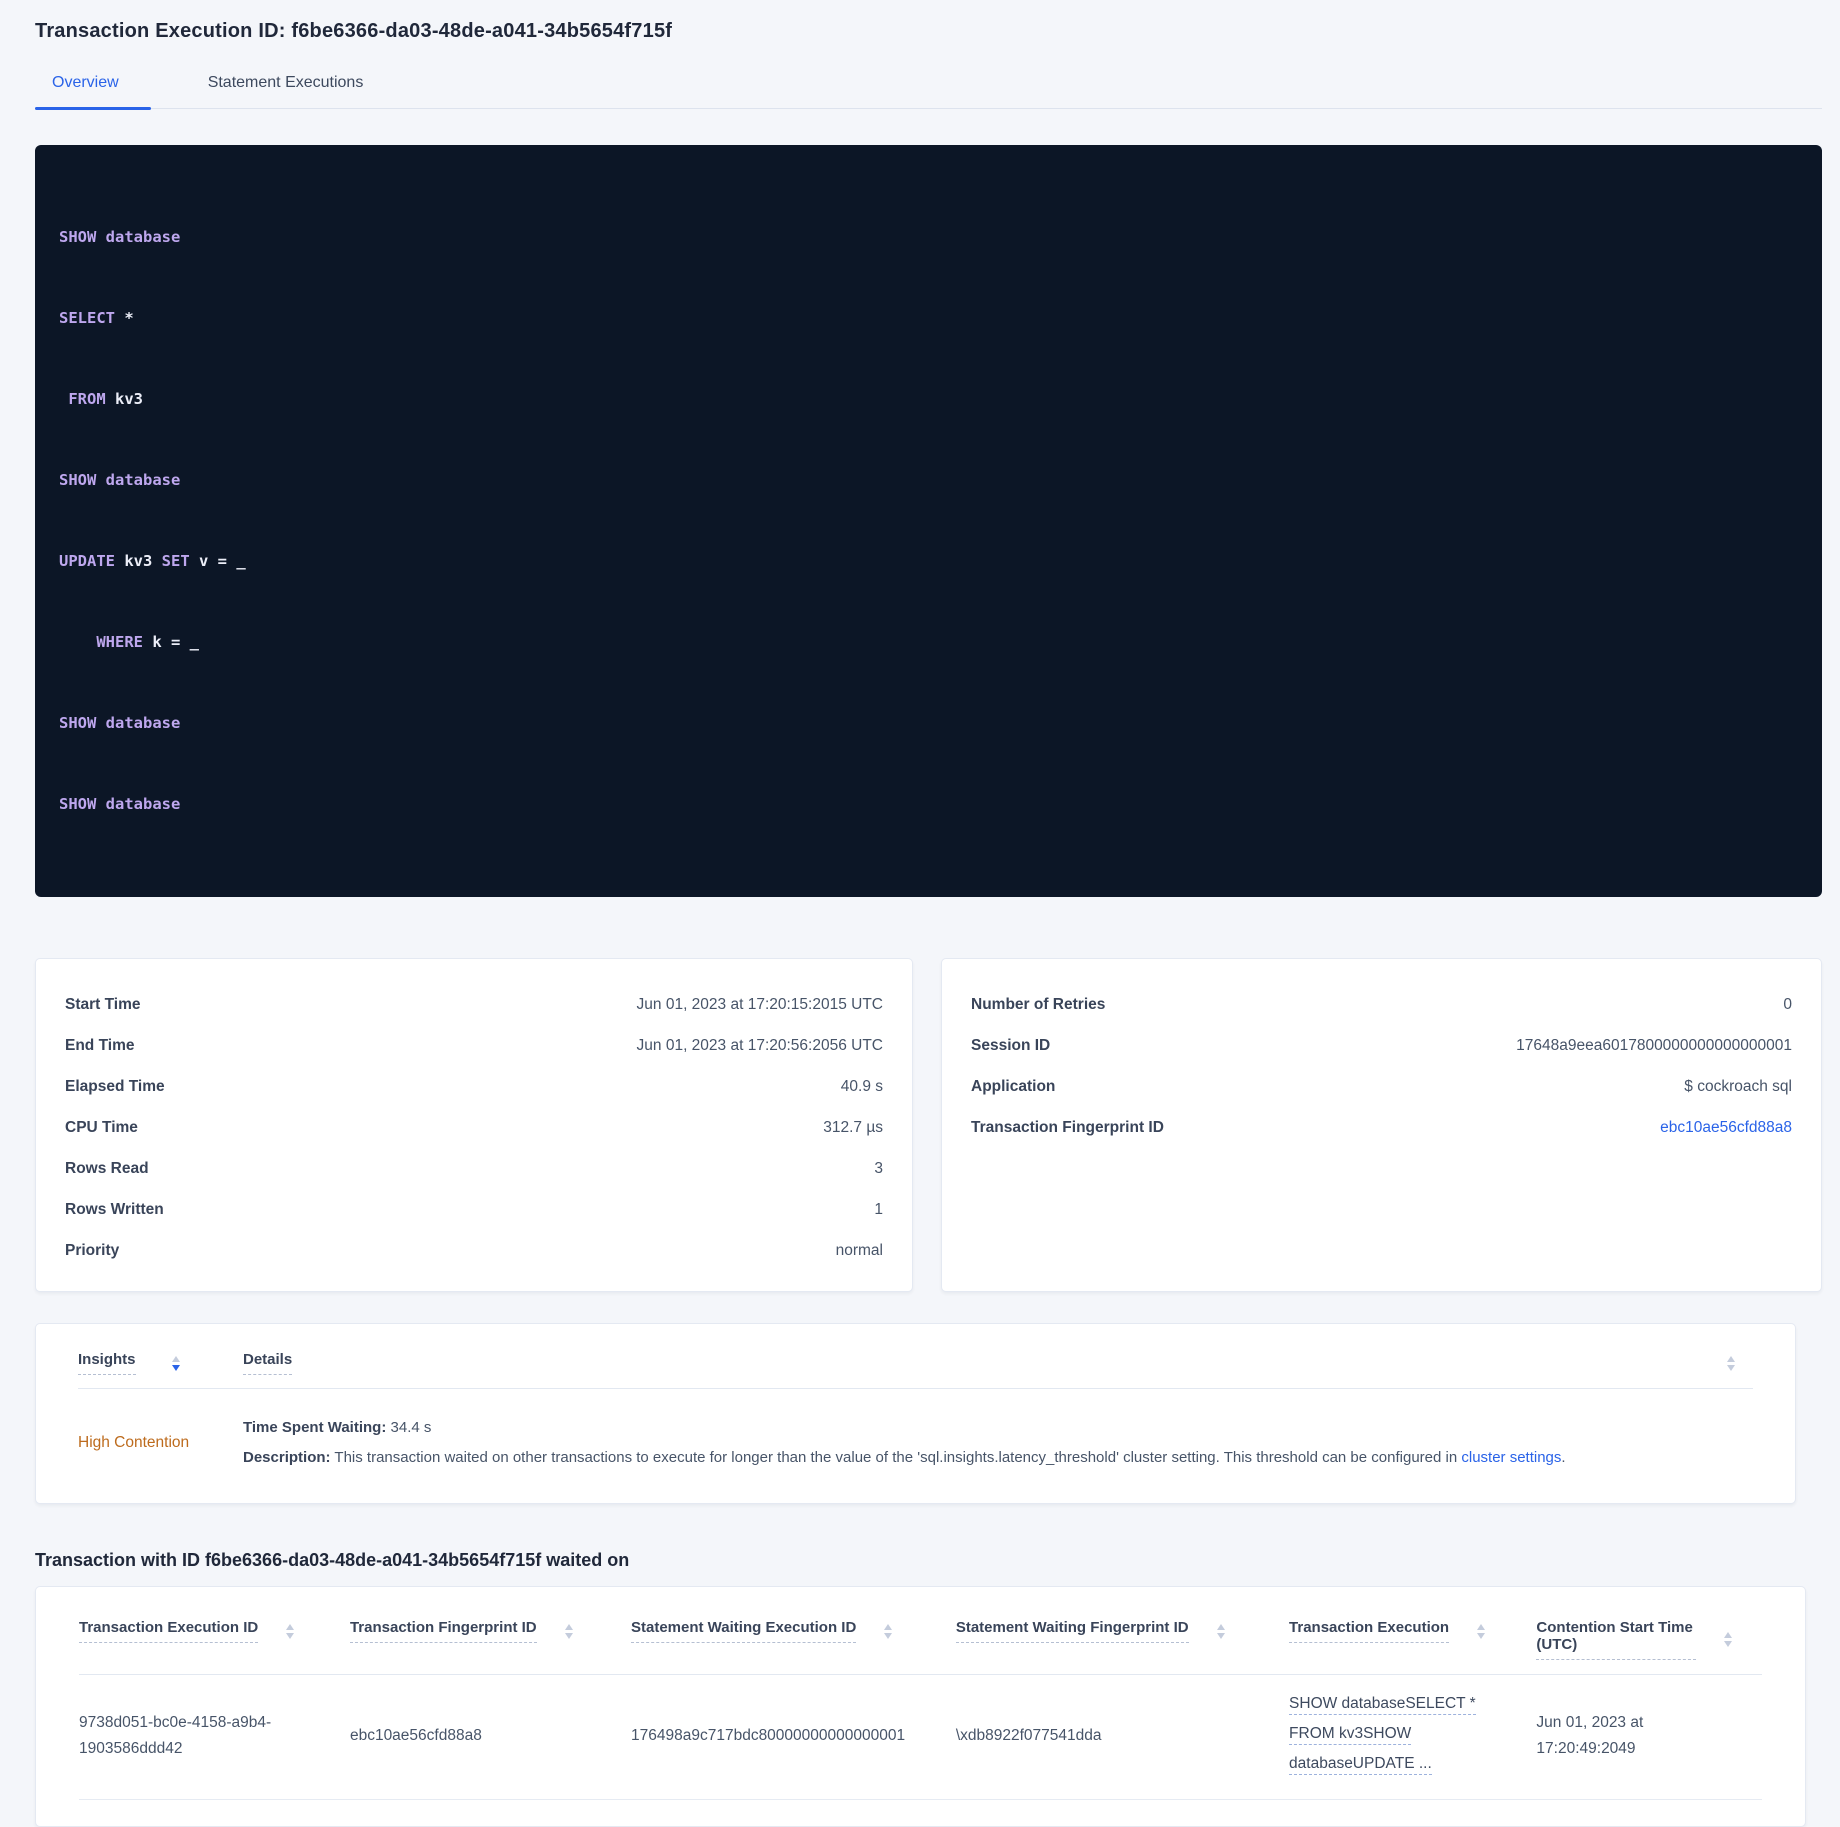  What do you see at coordinates (152, 561) in the screenshot?
I see `sql-line: UPDATE kv3 SET v = _` at bounding box center [152, 561].